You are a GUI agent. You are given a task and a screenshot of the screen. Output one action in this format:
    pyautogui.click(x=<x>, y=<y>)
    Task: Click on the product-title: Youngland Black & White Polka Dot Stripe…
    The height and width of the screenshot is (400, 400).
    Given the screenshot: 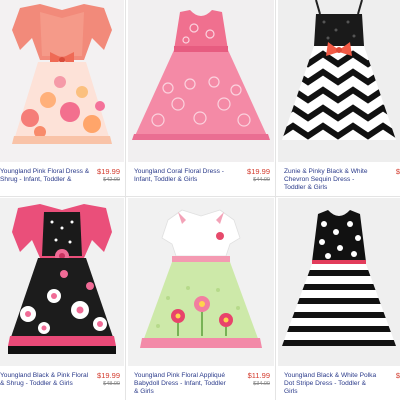 What is the action you would take?
    pyautogui.click(x=330, y=384)
    